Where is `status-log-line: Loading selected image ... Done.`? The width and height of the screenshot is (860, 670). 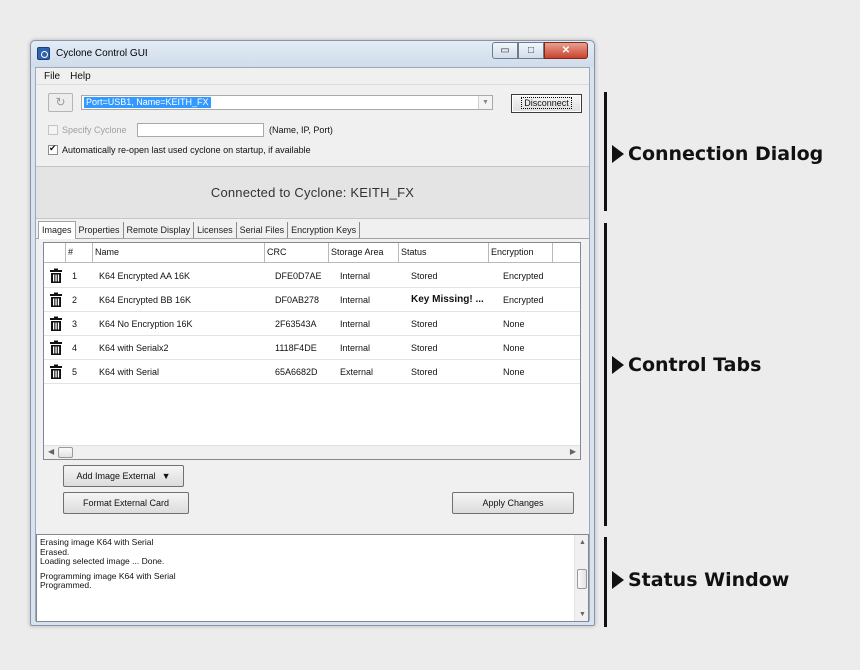
status-log-line: Loading selected image ... Done. is located at coordinates (102, 561).